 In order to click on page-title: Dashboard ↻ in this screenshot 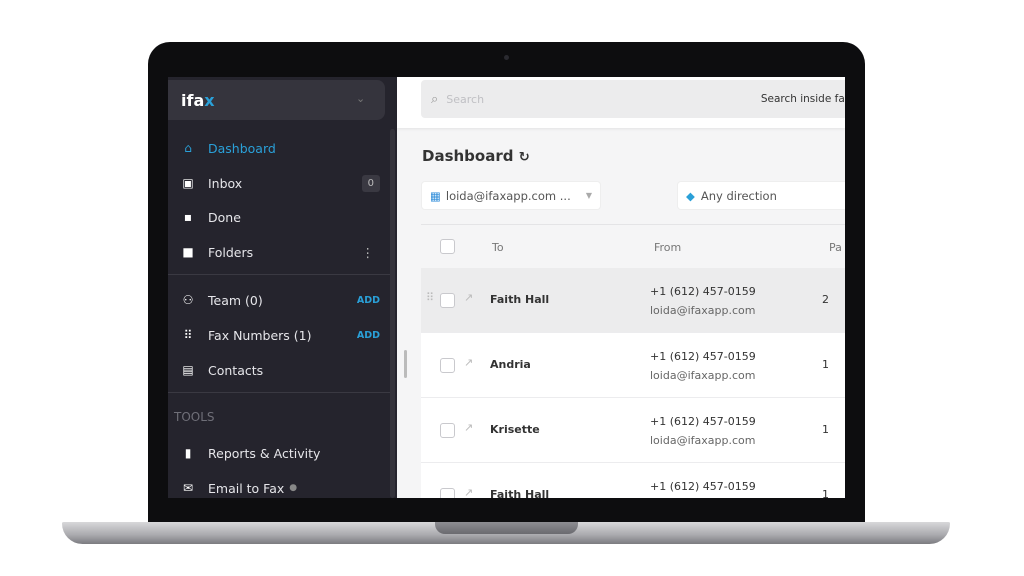, I will do `click(476, 156)`.